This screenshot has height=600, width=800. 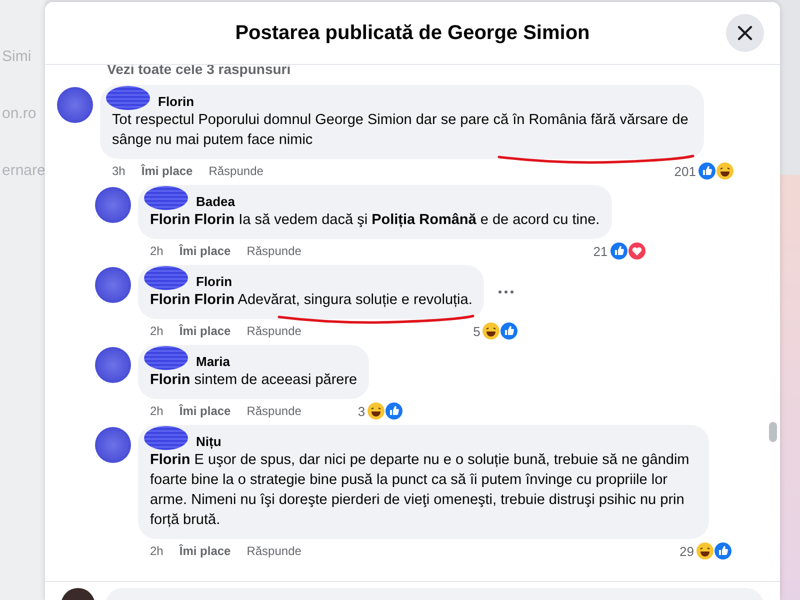 I want to click on background-text: Simi, so click(x=17, y=56).